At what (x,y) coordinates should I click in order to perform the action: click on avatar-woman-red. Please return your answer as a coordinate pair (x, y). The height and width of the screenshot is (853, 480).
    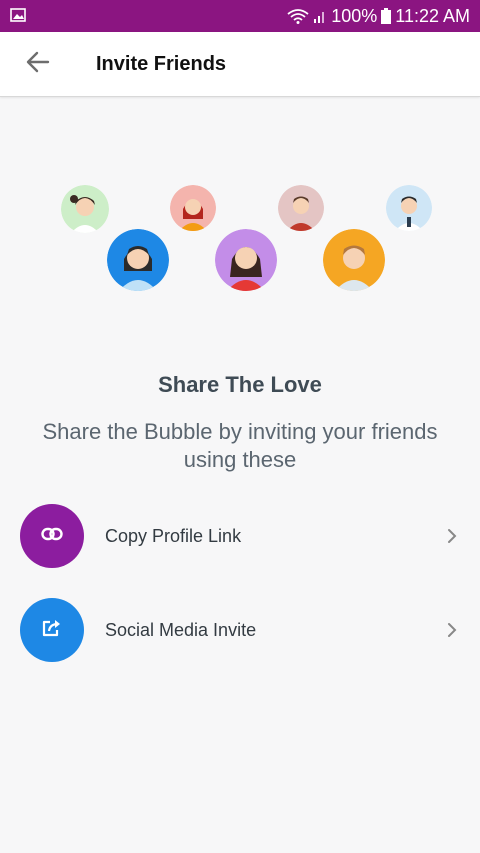
    Looking at the image, I should click on (193, 208).